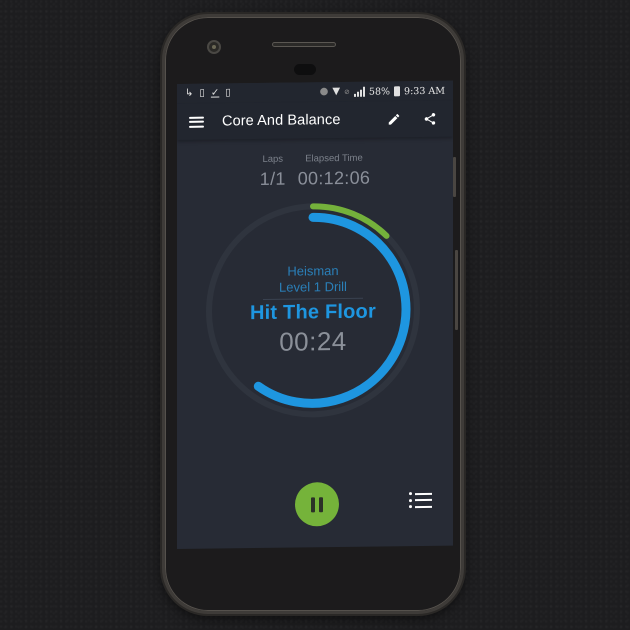  I want to click on earpiece-speaker, so click(304, 44).